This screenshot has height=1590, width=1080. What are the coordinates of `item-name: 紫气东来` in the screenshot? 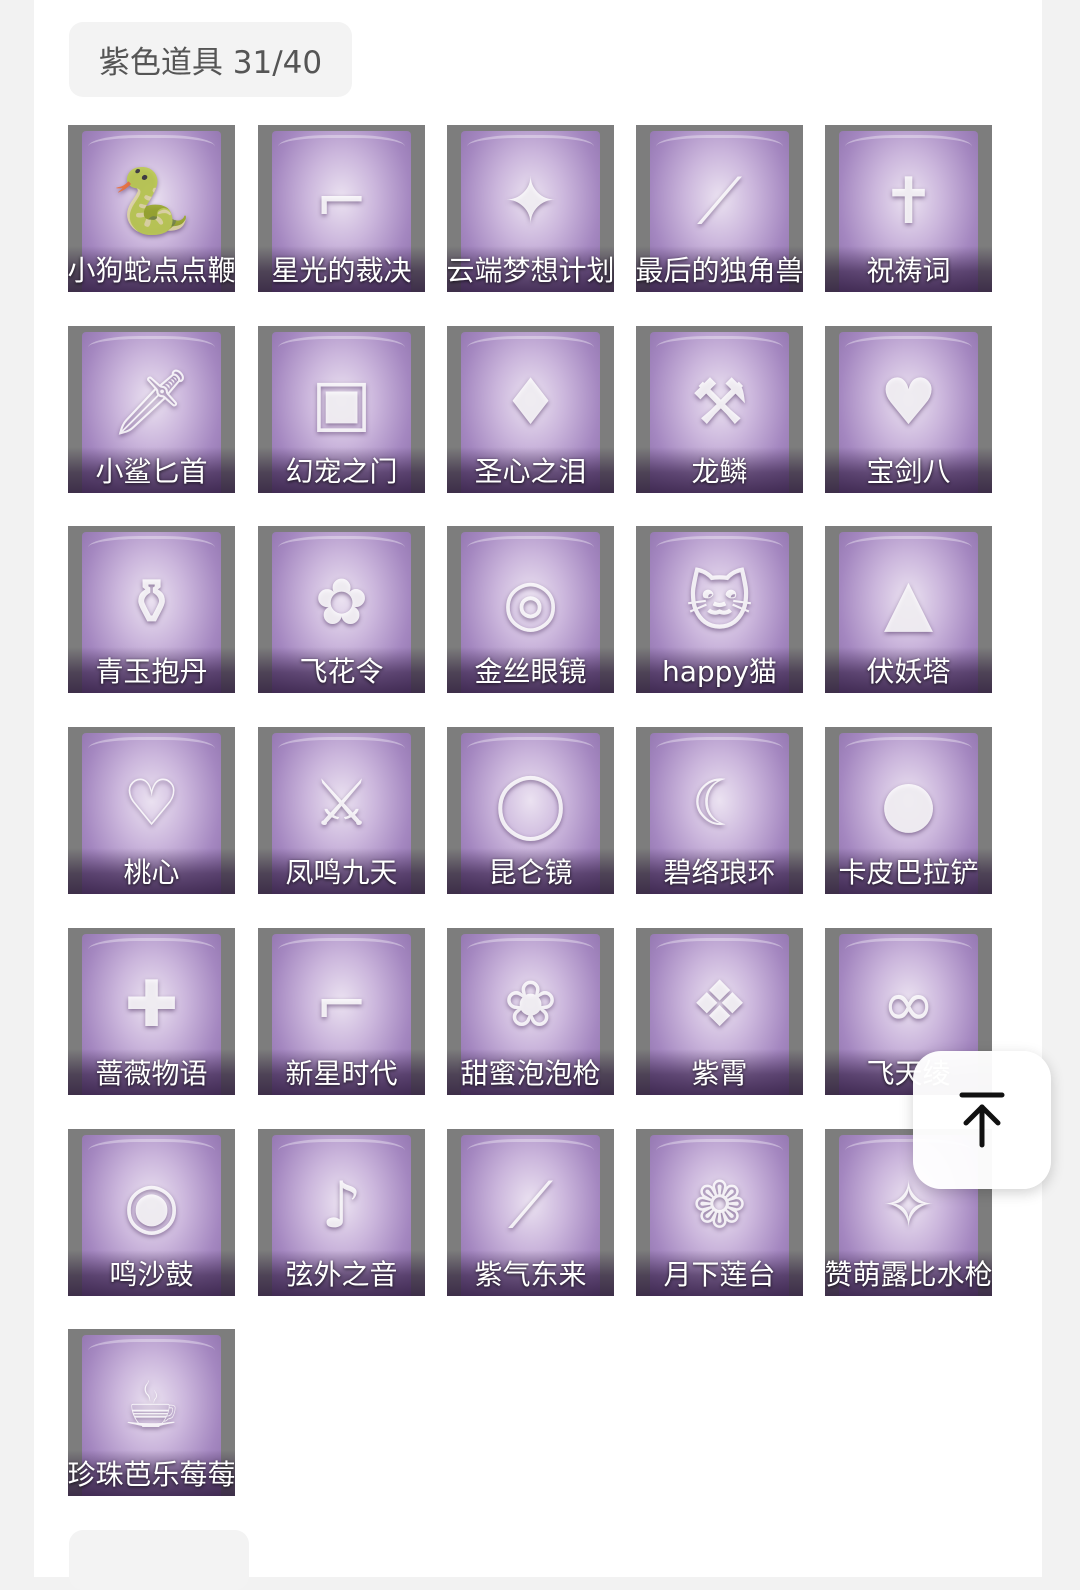 It's located at (530, 1273).